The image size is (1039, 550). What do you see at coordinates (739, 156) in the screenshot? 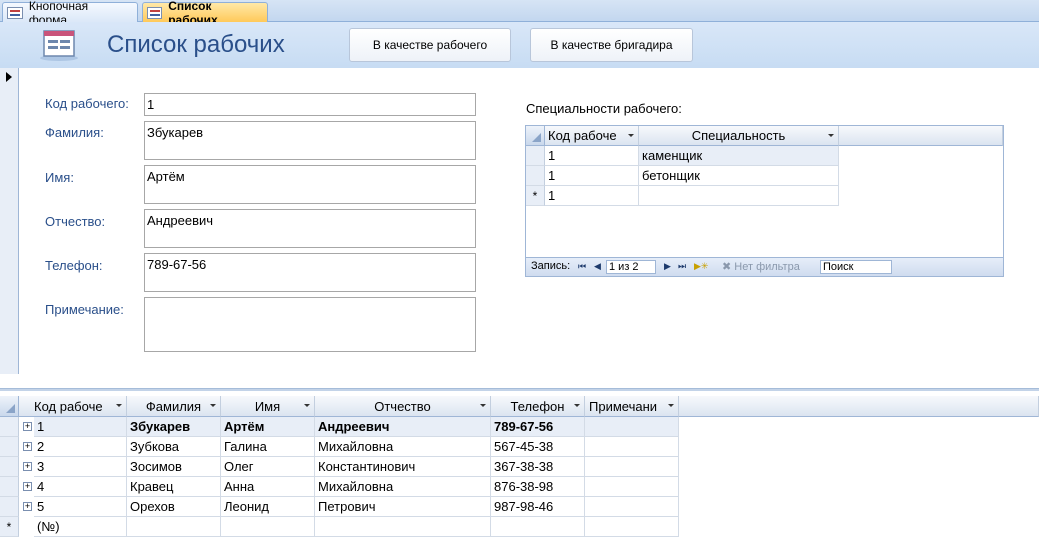
I see `specialty-row-name: каменщик` at bounding box center [739, 156].